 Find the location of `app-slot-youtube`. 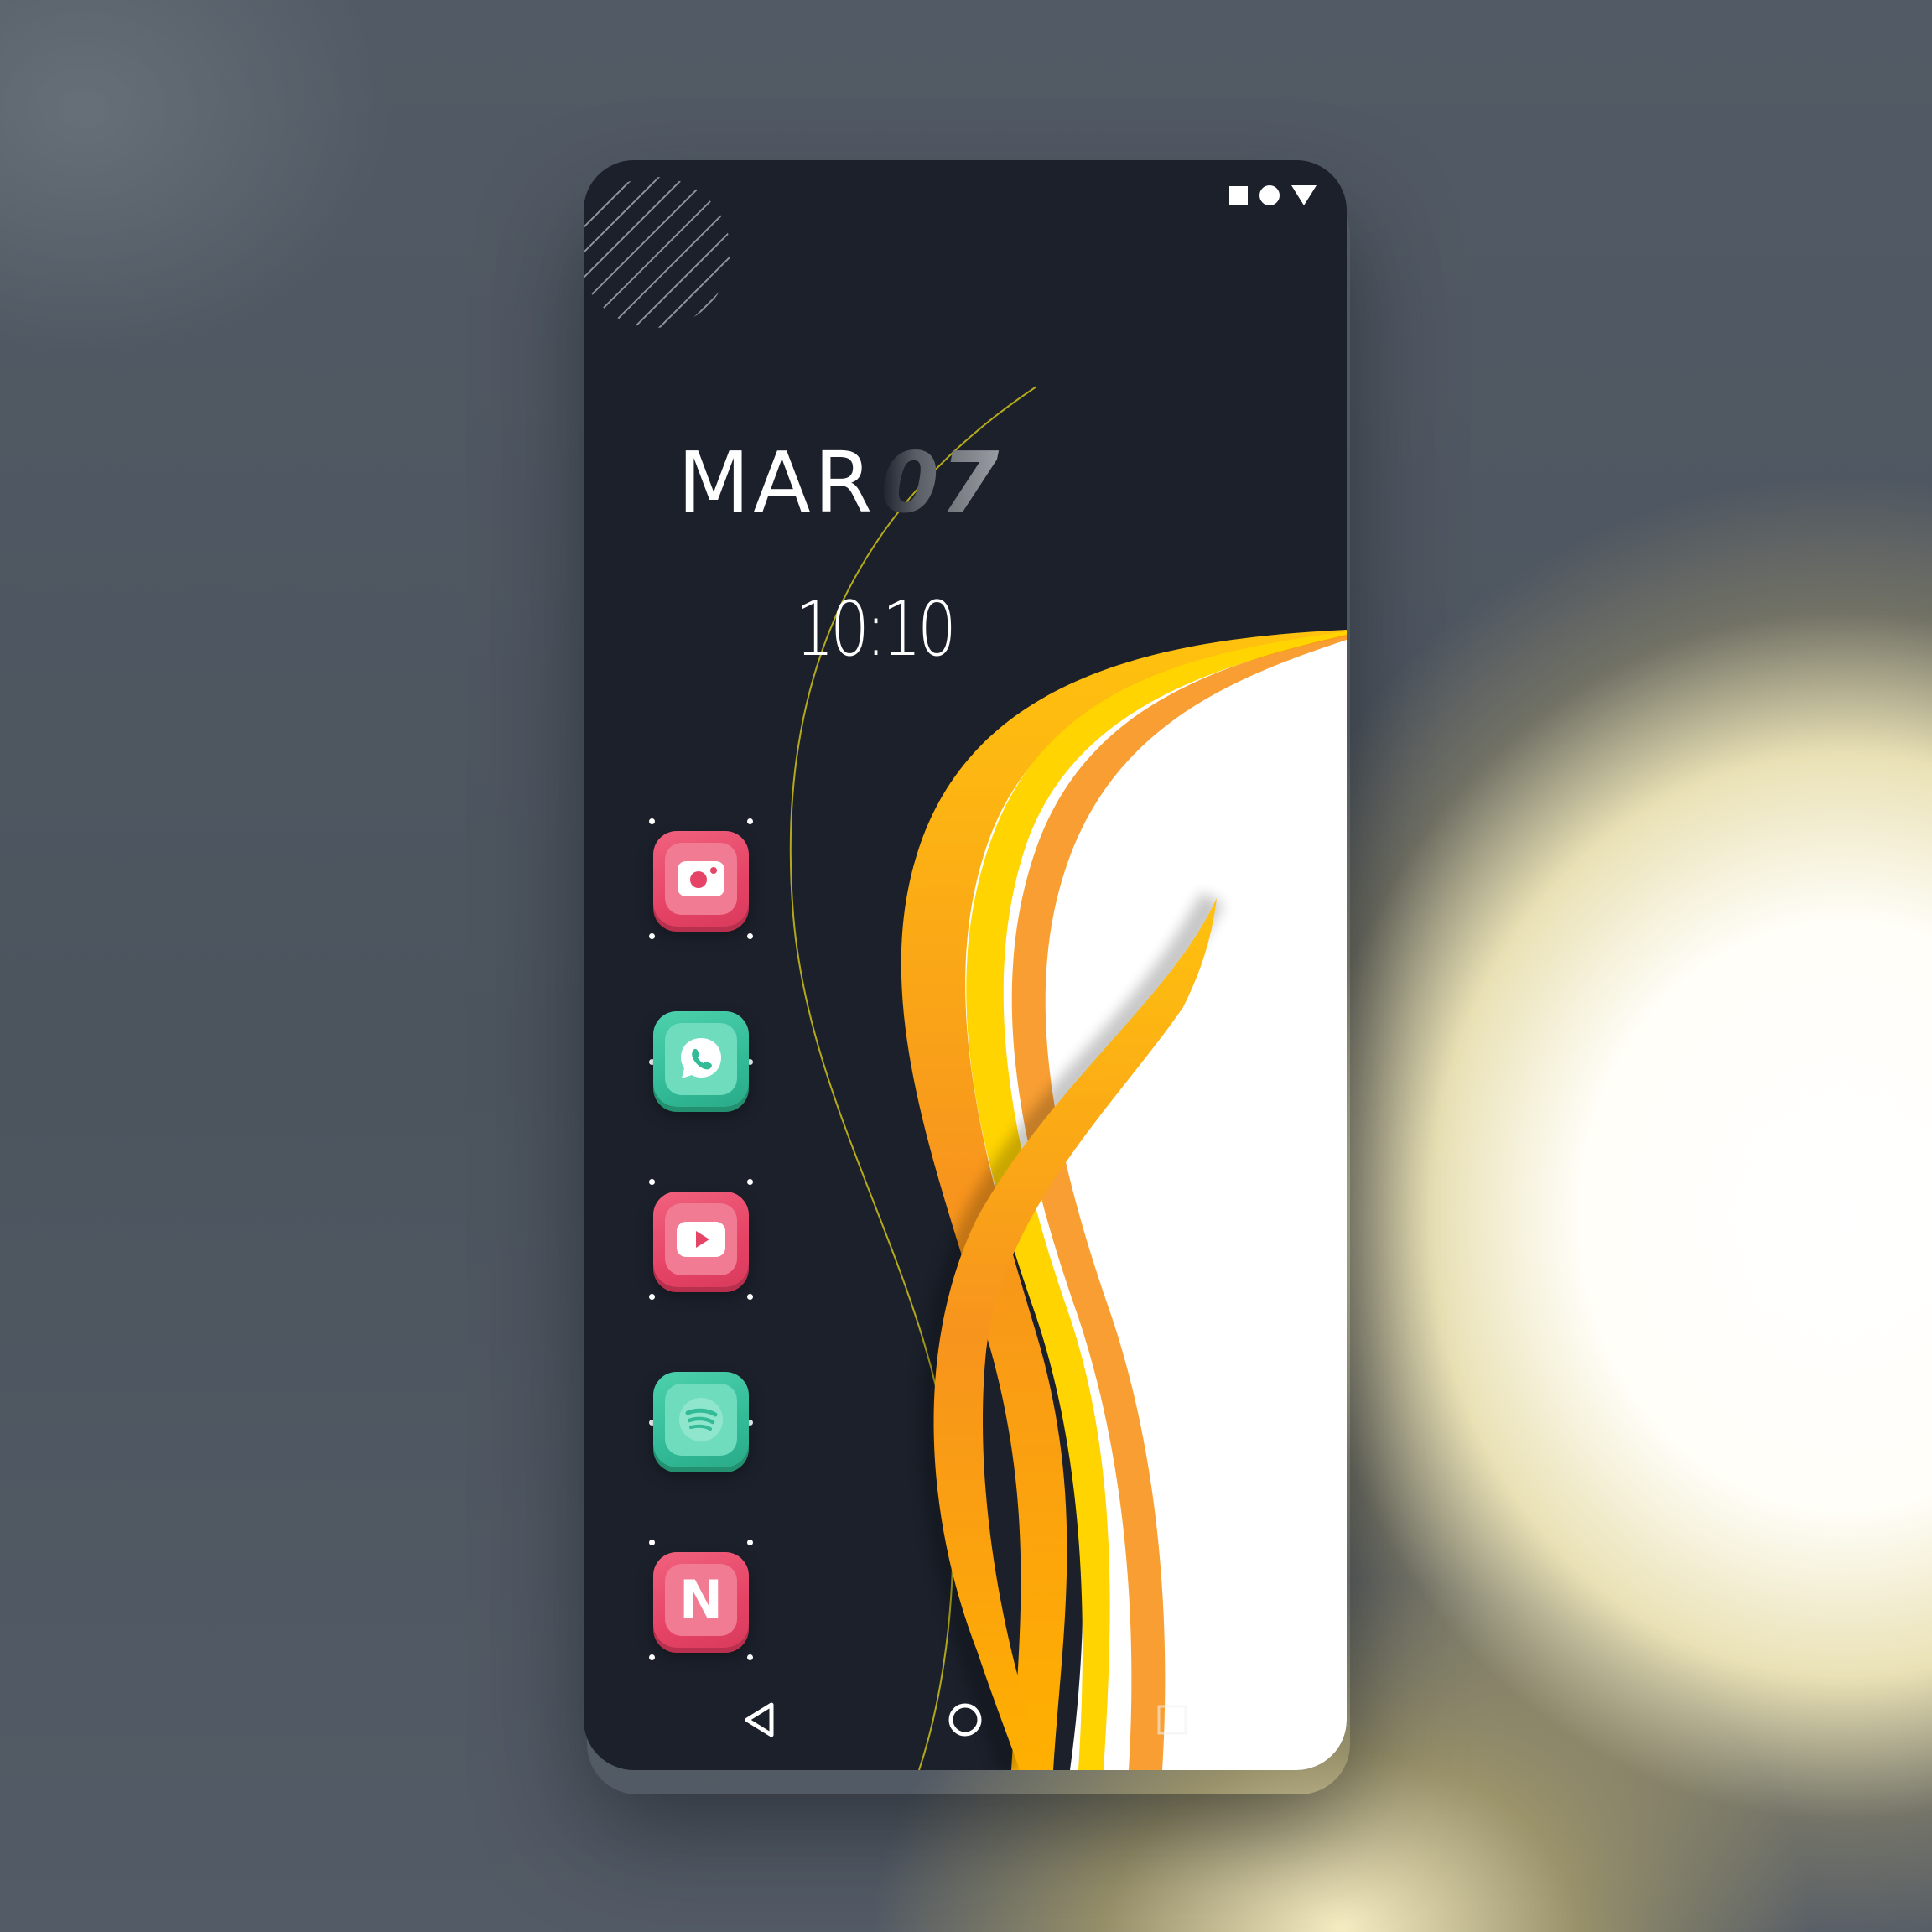

app-slot-youtube is located at coordinates (701, 1239).